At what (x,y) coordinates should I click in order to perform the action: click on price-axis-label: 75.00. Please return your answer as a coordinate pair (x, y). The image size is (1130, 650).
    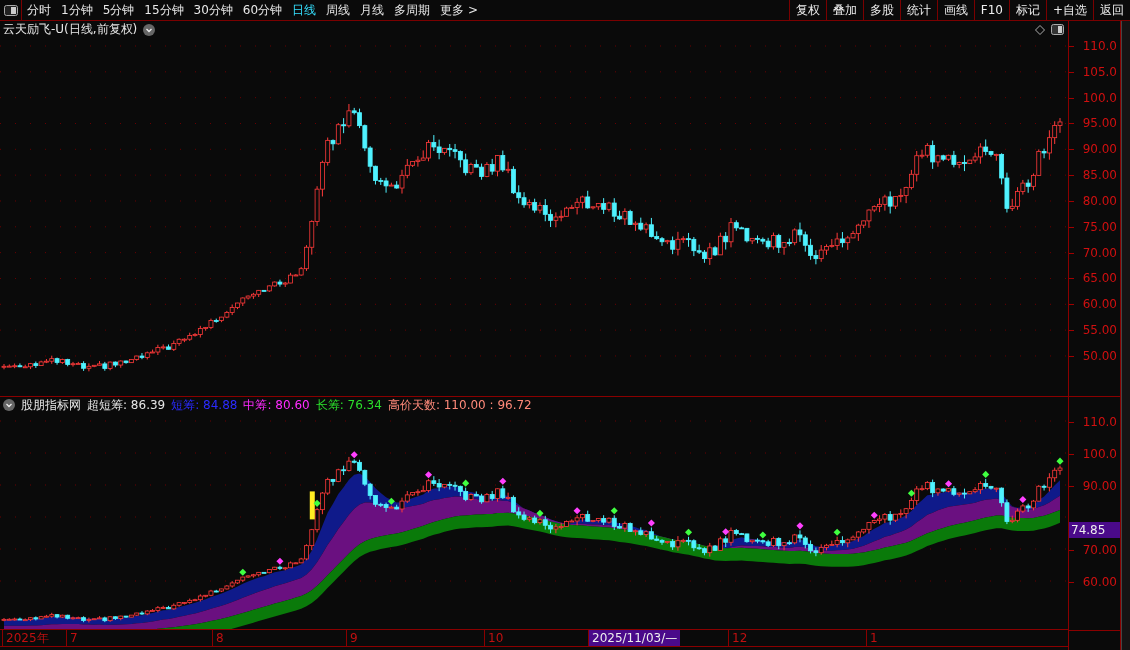
    Looking at the image, I should click on (1099, 226).